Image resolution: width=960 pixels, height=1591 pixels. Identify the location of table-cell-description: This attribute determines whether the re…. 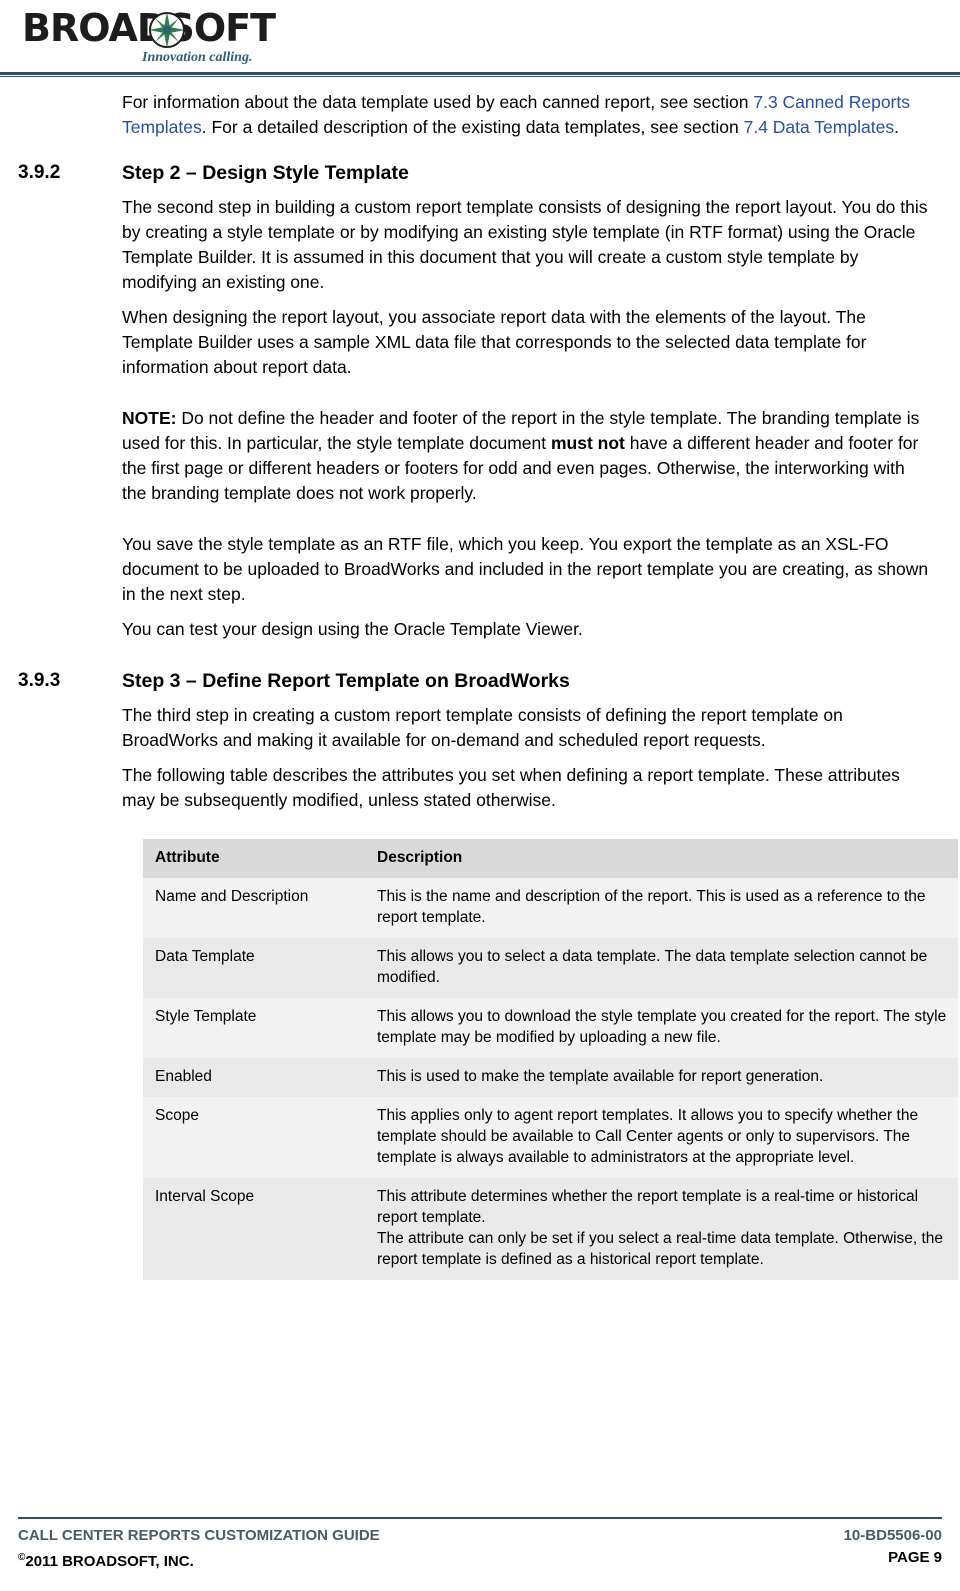
(661, 1229).